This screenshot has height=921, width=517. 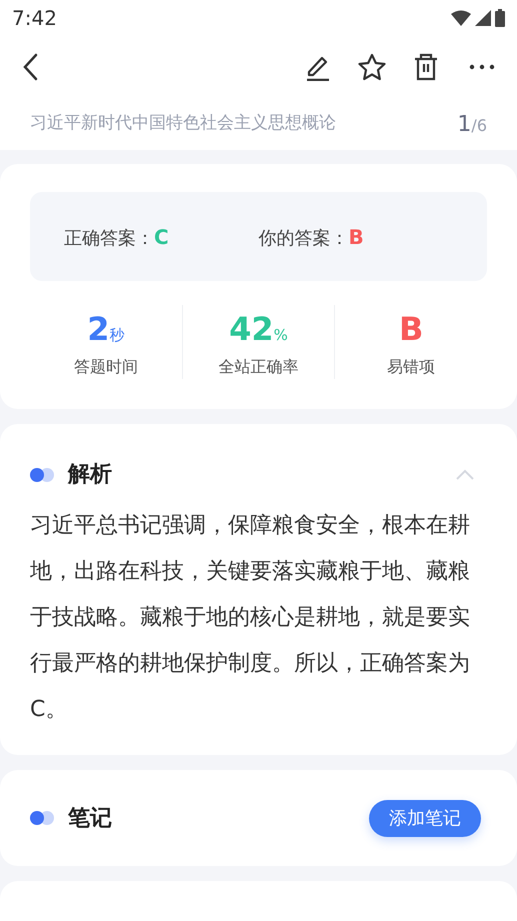 I want to click on answer-label: 正确答案：, so click(x=109, y=238).